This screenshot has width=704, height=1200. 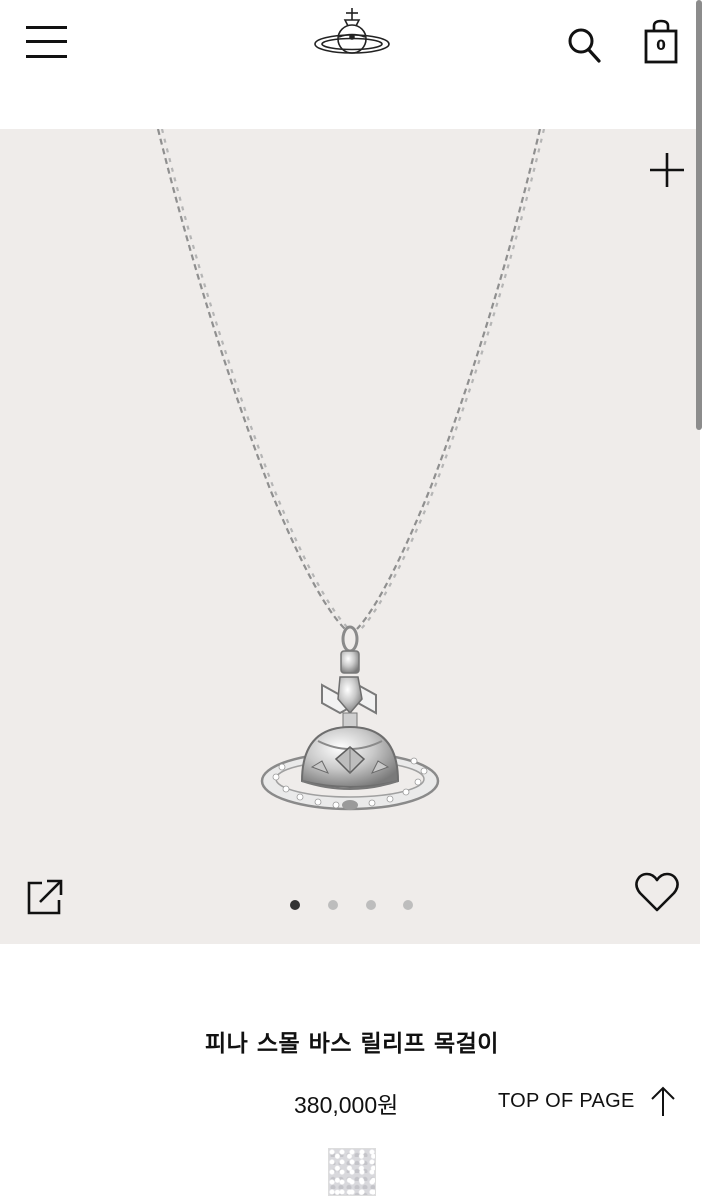 What do you see at coordinates (356, 906) in the screenshot?
I see `gallery-pagination` at bounding box center [356, 906].